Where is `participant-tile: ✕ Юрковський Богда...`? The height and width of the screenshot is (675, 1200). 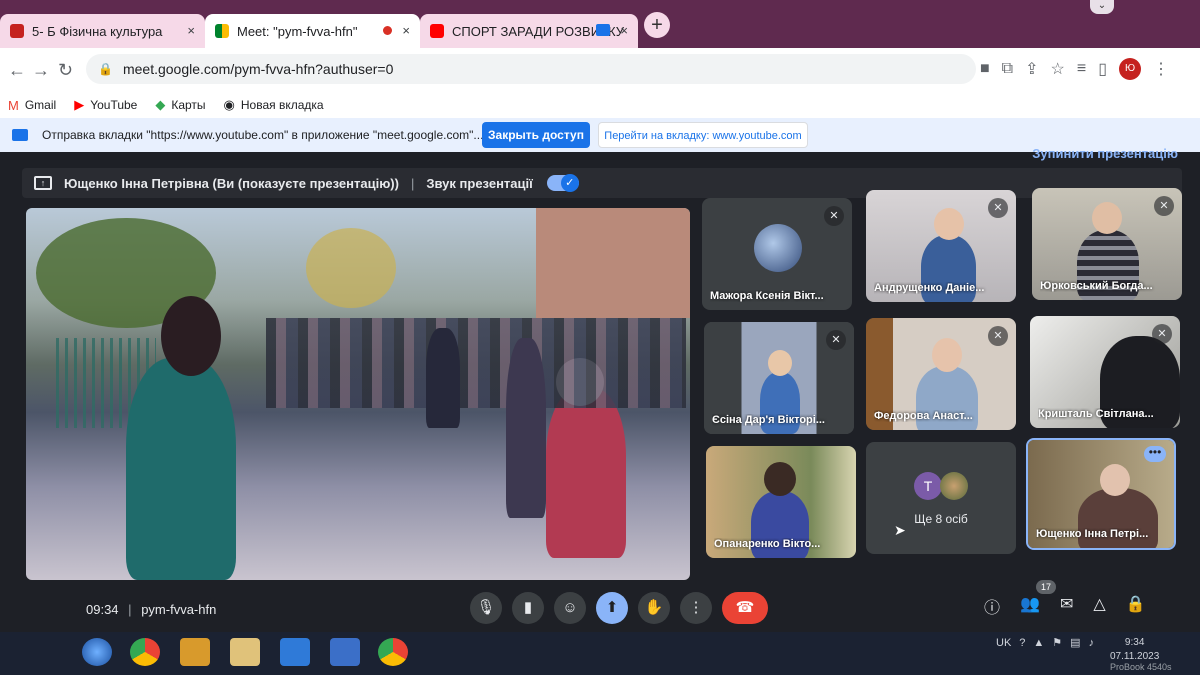 participant-tile: ✕ Юрковський Богда... is located at coordinates (1107, 244).